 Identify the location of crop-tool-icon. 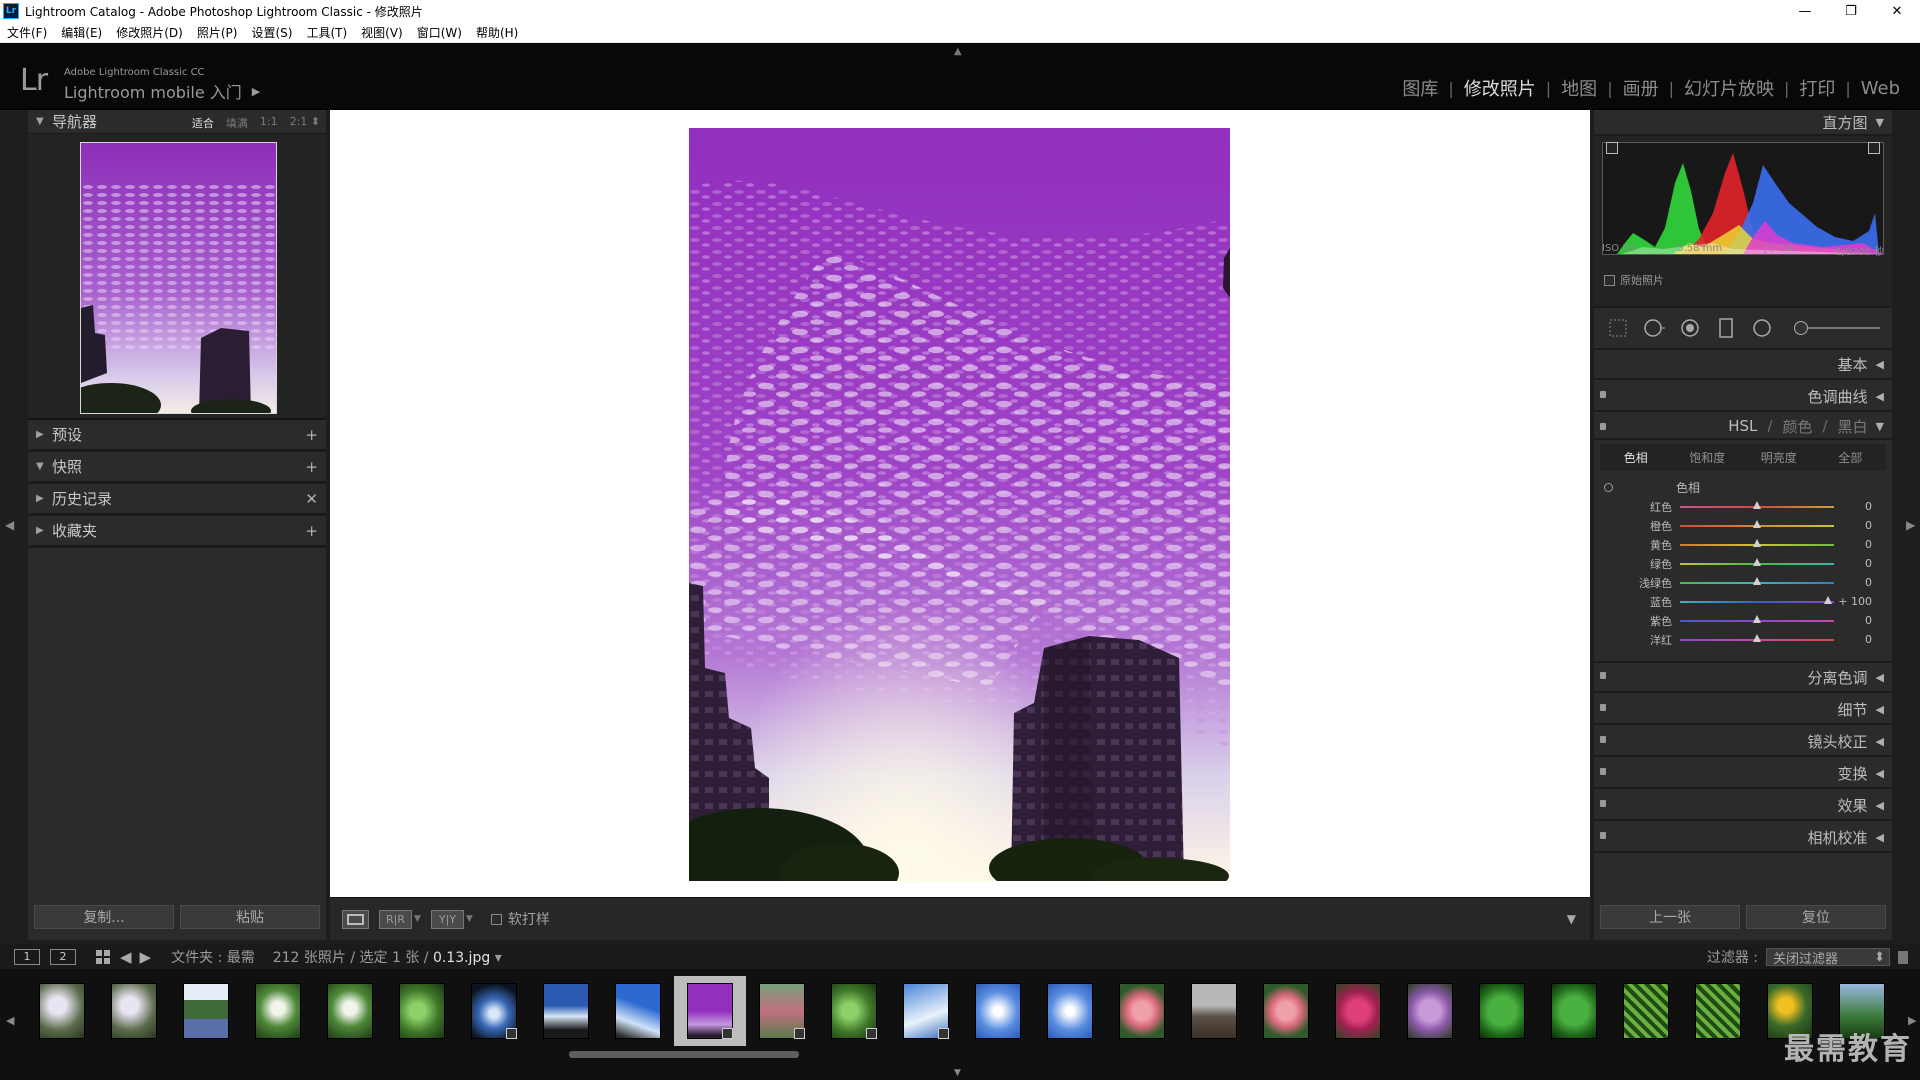
(1618, 328).